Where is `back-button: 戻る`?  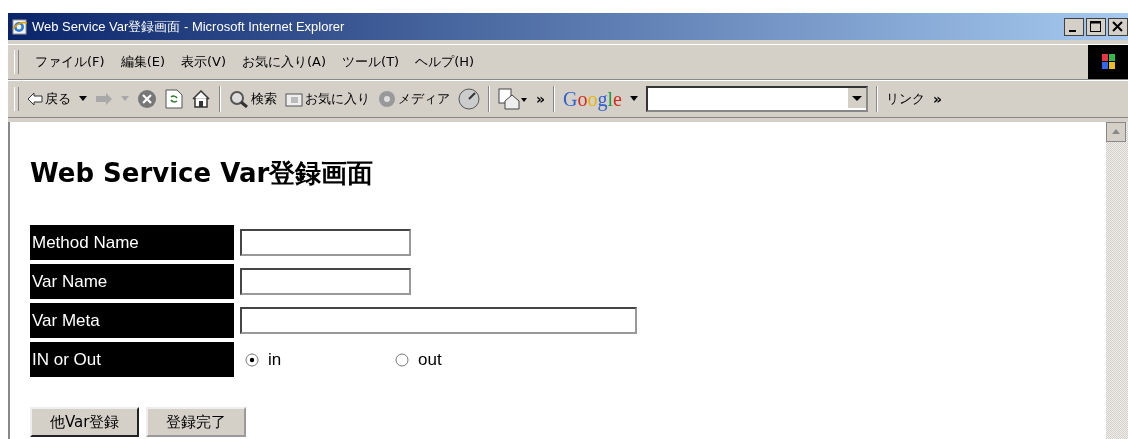
back-button: 戻る is located at coordinates (49, 99).